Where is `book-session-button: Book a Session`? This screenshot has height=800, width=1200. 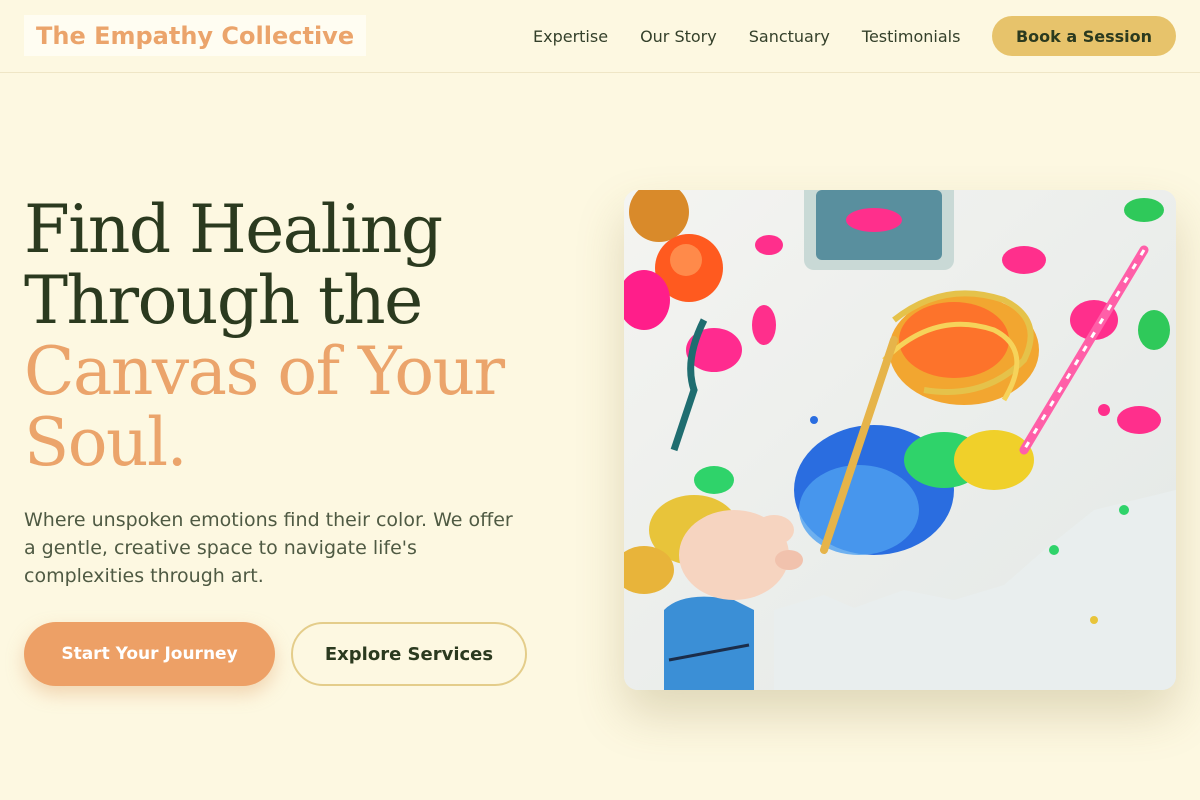
book-session-button: Book a Session is located at coordinates (1084, 36).